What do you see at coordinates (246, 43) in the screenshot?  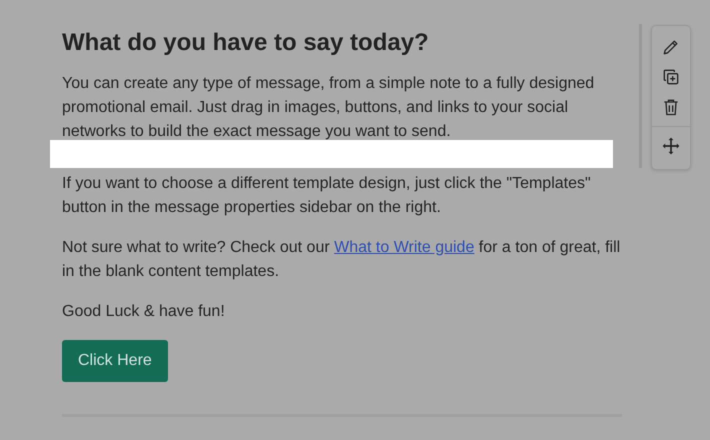 I see `heading: What do you have to say today?` at bounding box center [246, 43].